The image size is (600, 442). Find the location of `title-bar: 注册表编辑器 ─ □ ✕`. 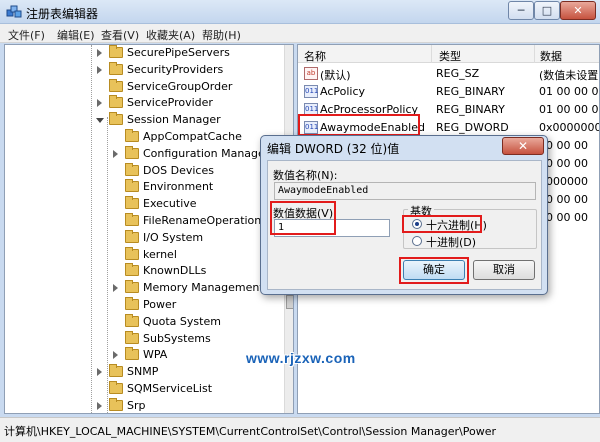

title-bar: 注册表编辑器 ─ □ ✕ is located at coordinates (300, 12).